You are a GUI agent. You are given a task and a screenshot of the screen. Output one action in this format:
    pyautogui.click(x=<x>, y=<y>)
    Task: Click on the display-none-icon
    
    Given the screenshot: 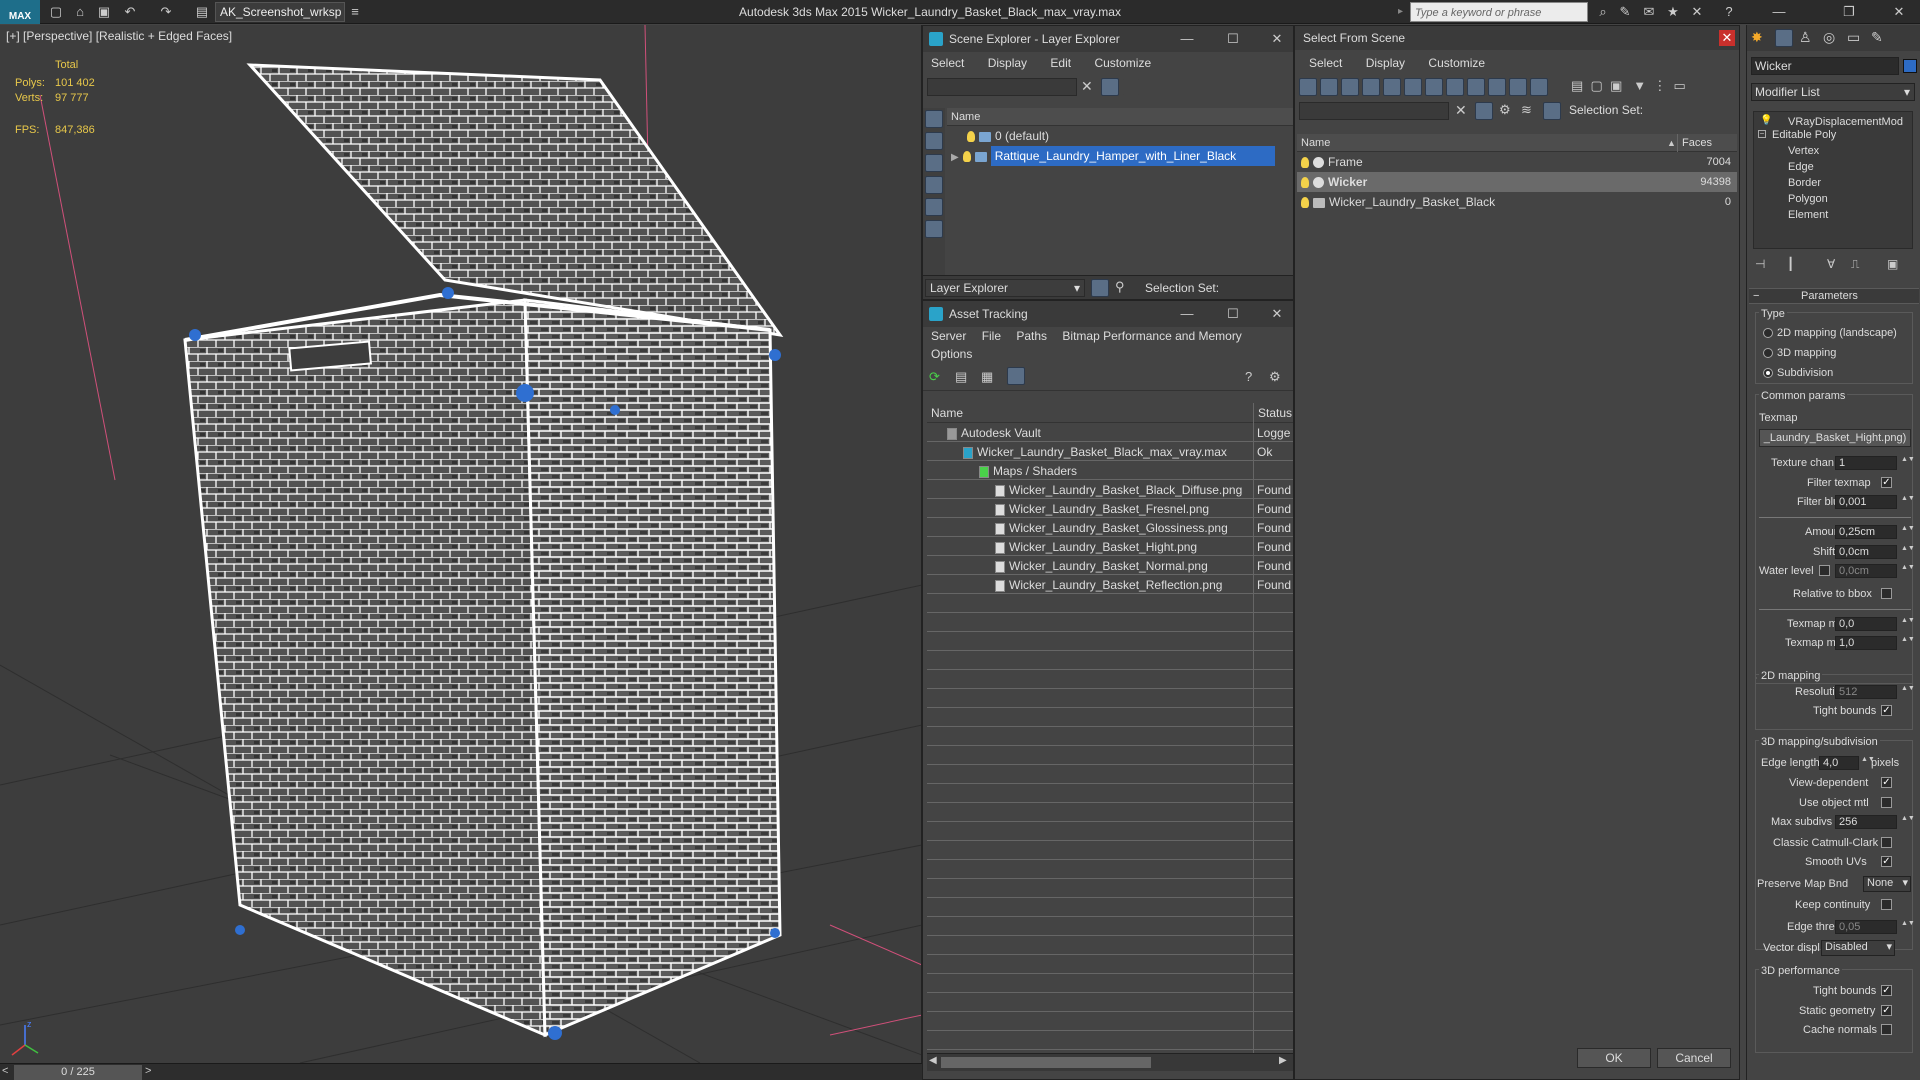 What is the action you would take?
    pyautogui.click(x=934, y=119)
    